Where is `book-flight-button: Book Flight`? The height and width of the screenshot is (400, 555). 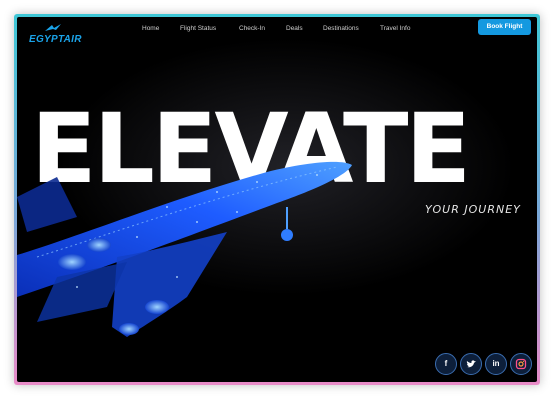
book-flight-button: Book Flight is located at coordinates (504, 27).